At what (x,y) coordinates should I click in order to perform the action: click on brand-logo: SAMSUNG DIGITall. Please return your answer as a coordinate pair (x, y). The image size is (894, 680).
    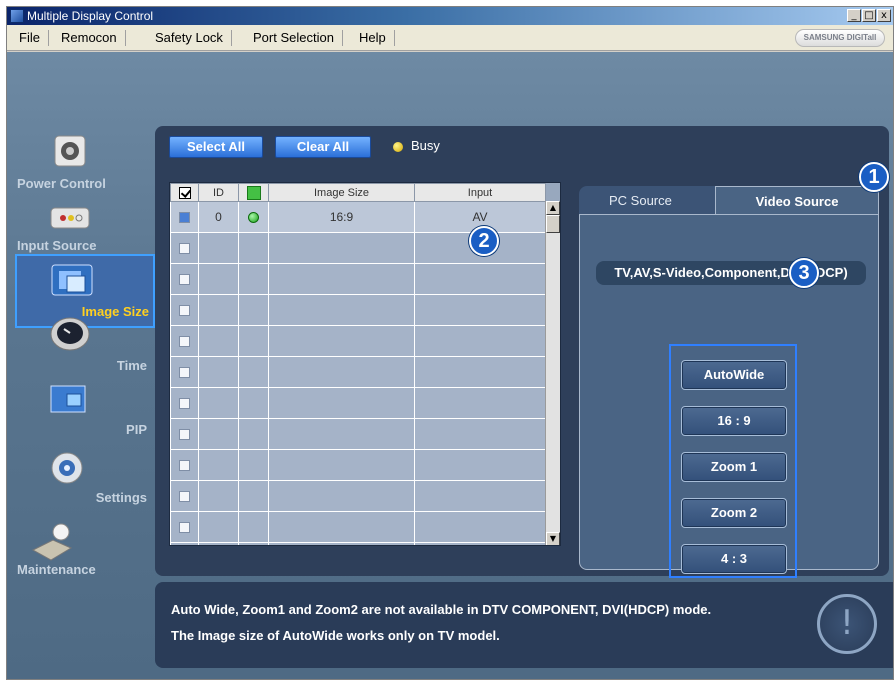
    Looking at the image, I should click on (840, 38).